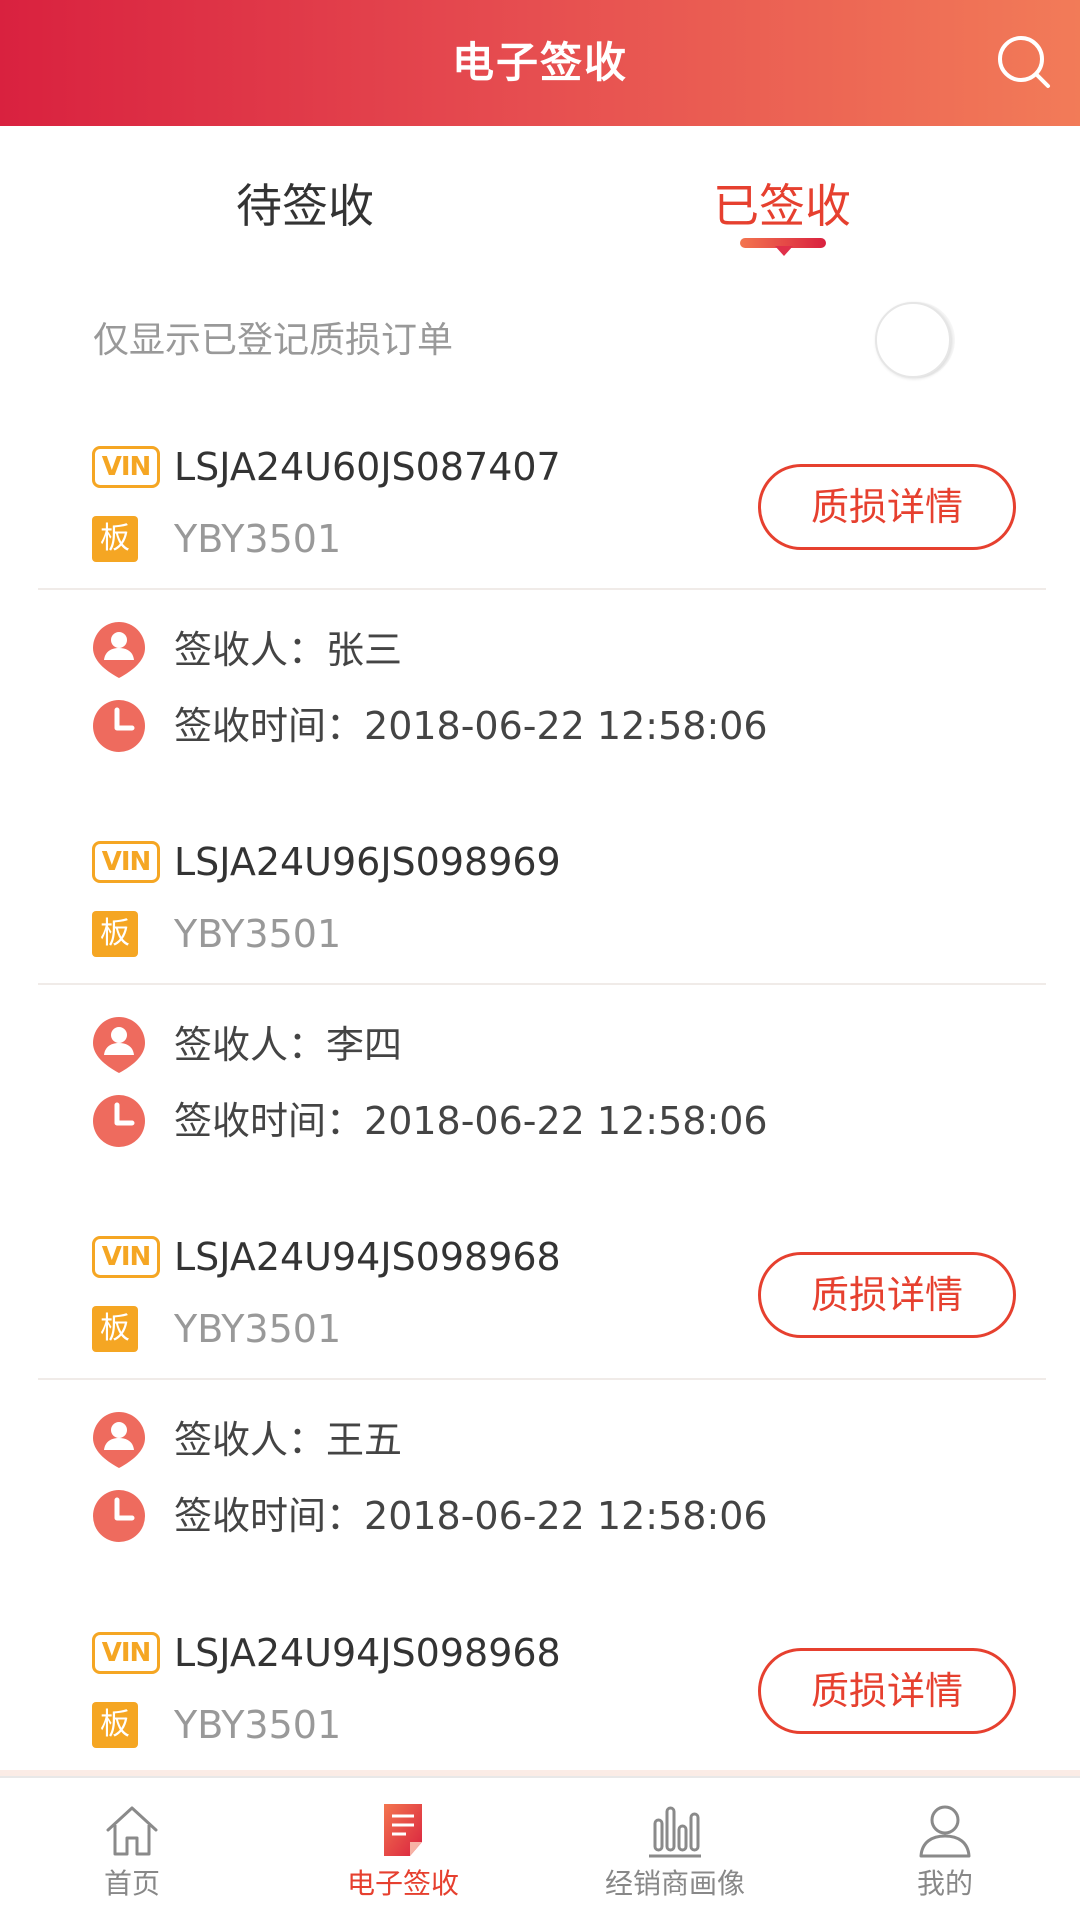 Image resolution: width=1080 pixels, height=1920 pixels. Describe the element at coordinates (945, 1831) in the screenshot. I see `user-icon` at that location.